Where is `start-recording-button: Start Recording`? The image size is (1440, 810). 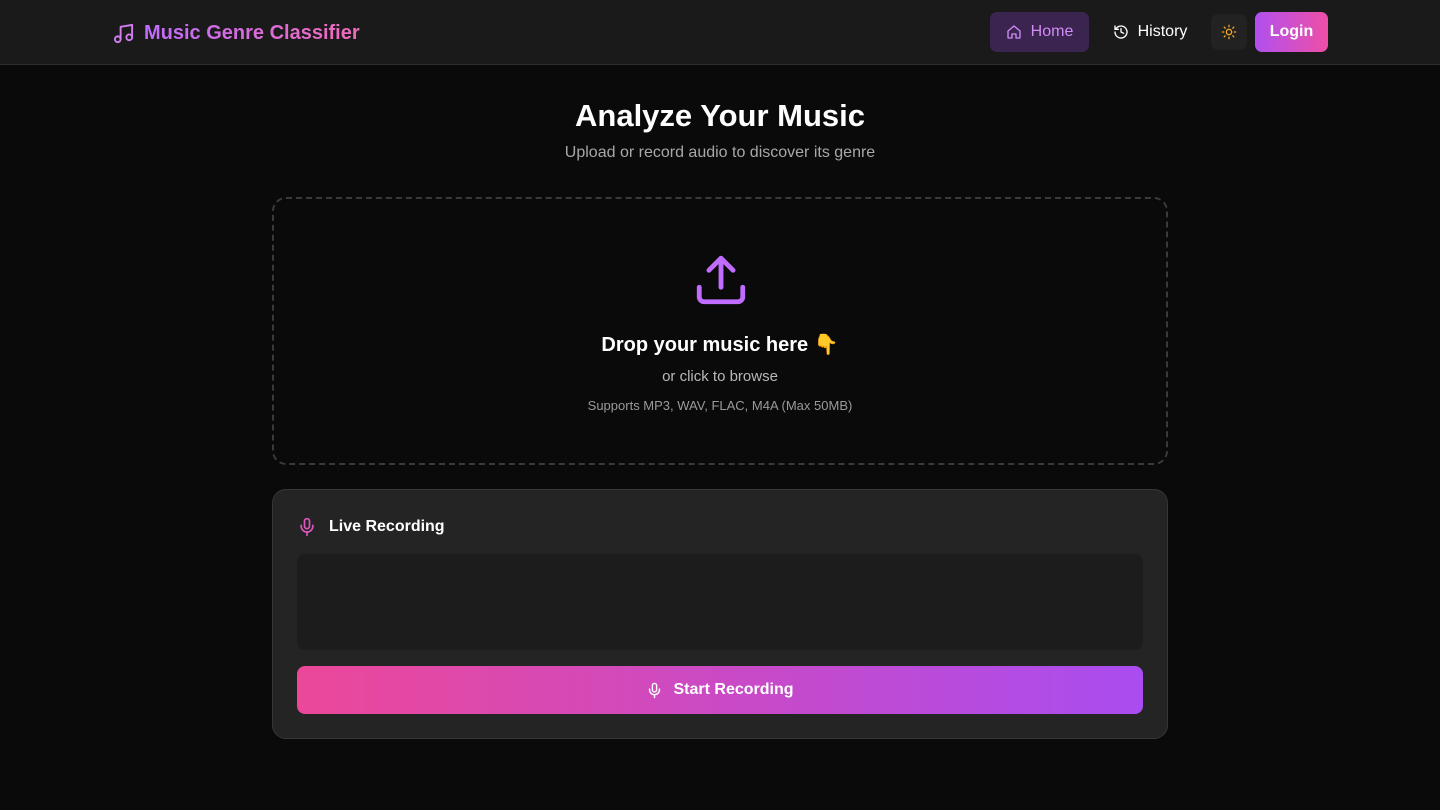
start-recording-button: Start Recording is located at coordinates (720, 690).